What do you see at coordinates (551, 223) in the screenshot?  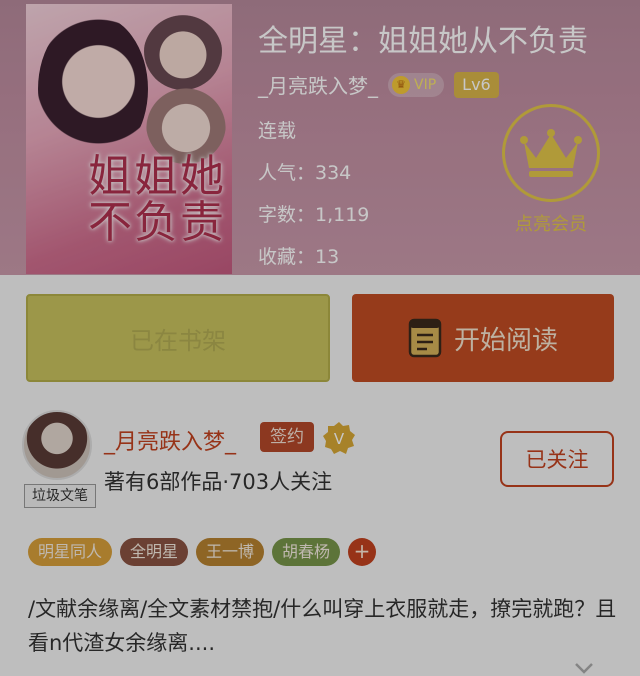 I see `member-label: 点亮会员` at bounding box center [551, 223].